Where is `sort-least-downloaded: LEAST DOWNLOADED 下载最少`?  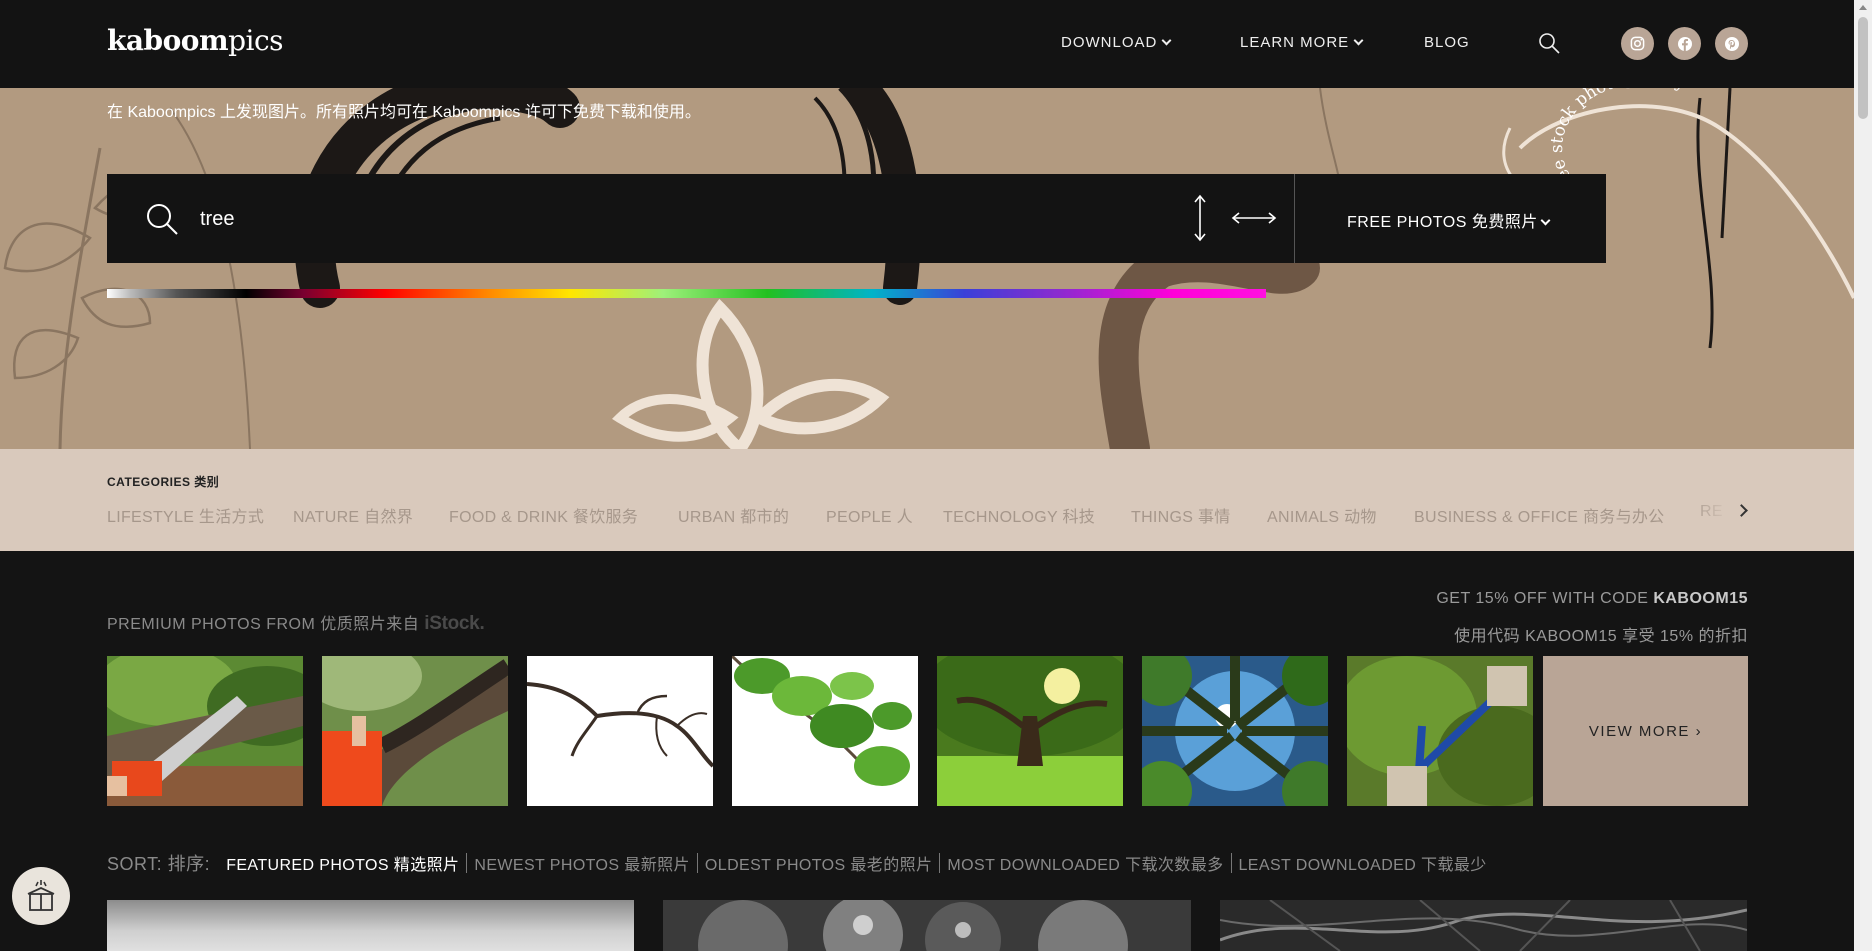 sort-least-downloaded: LEAST DOWNLOADED 下载最少 is located at coordinates (1363, 863).